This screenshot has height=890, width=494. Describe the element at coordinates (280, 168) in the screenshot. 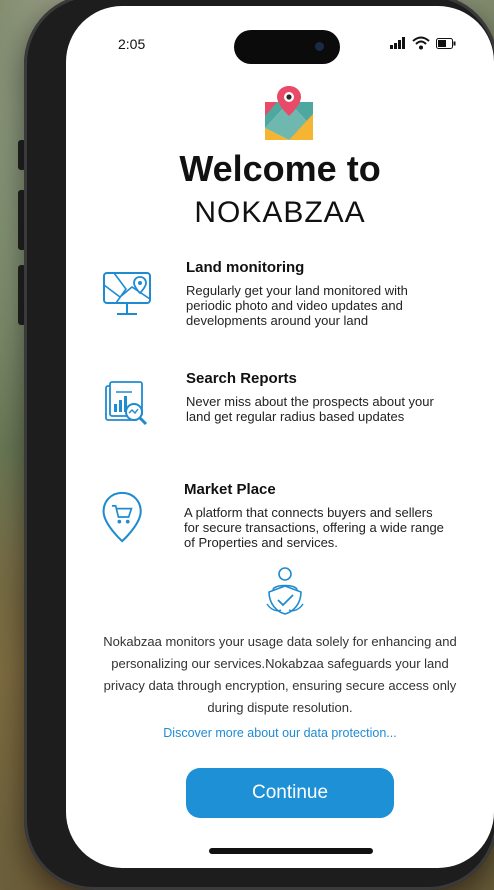

I see `welcome-title: Welcome to` at that location.